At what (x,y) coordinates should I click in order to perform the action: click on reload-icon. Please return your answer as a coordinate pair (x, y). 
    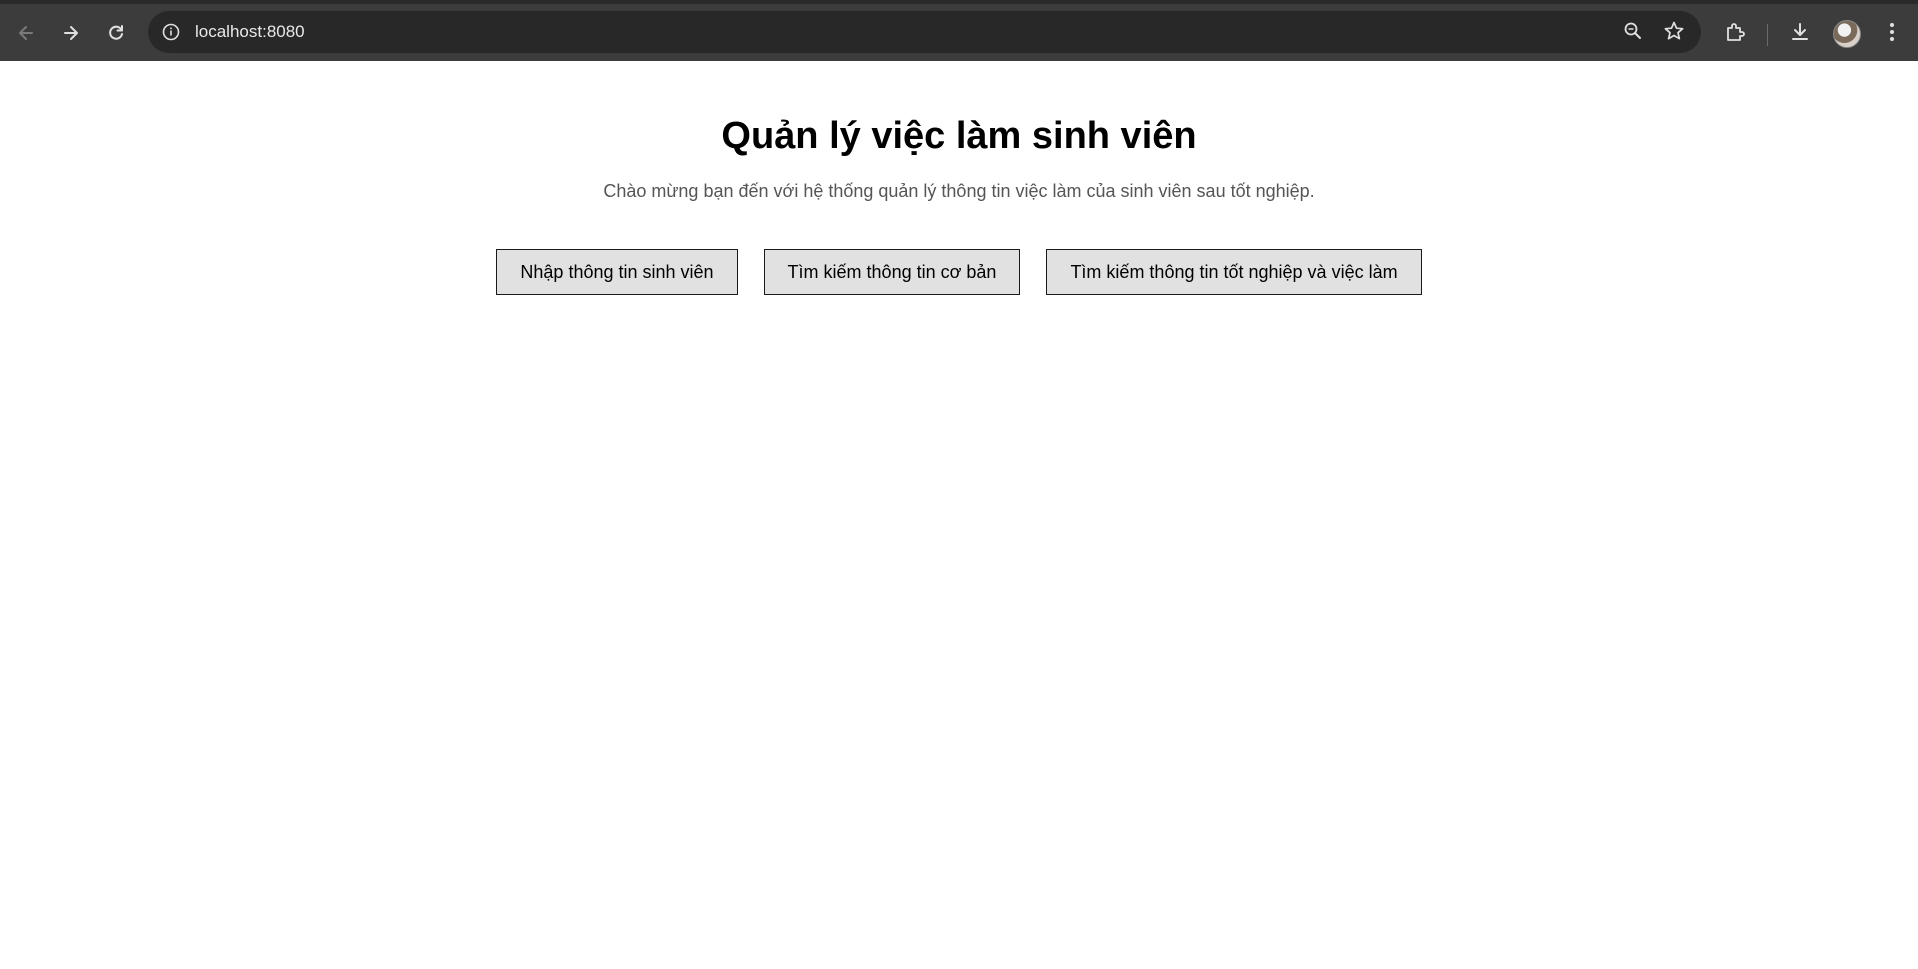
    Looking at the image, I should click on (116, 32).